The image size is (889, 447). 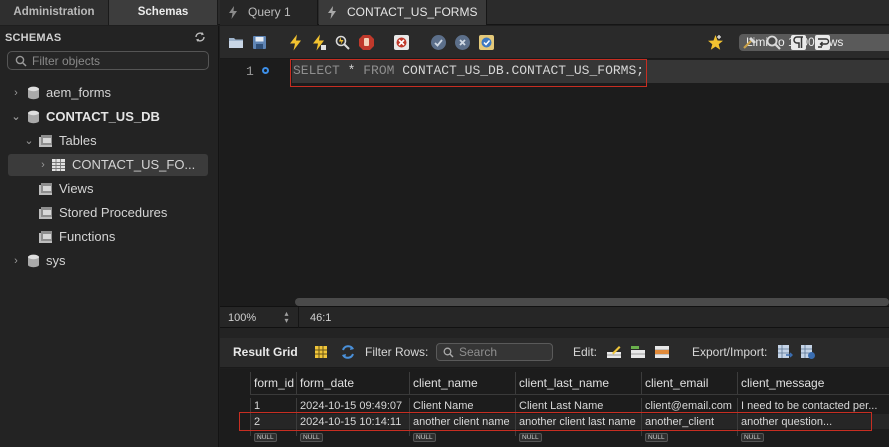 What do you see at coordinates (438, 42) in the screenshot?
I see `commit-icon` at bounding box center [438, 42].